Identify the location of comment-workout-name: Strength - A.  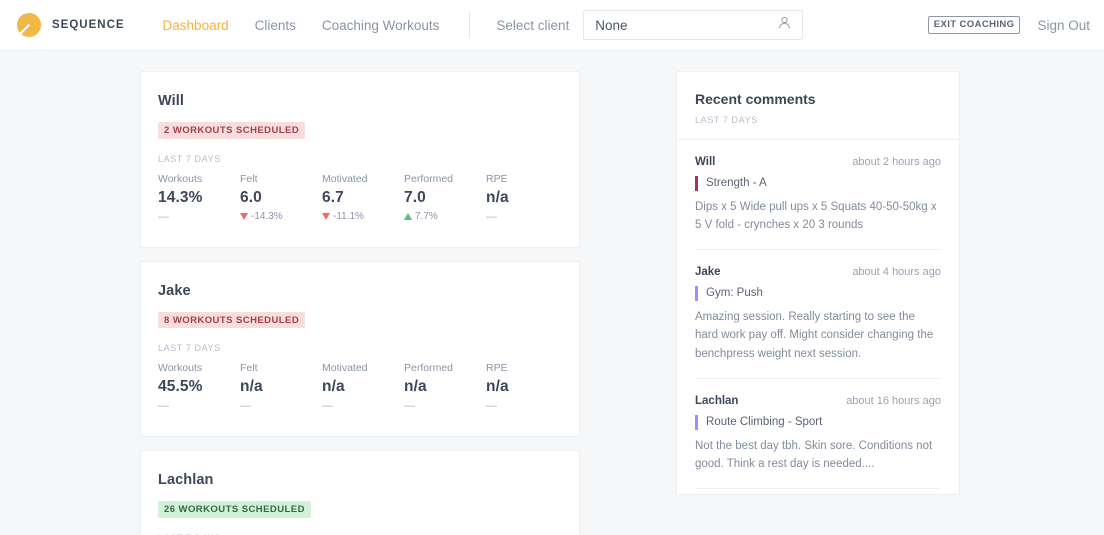
(818, 183).